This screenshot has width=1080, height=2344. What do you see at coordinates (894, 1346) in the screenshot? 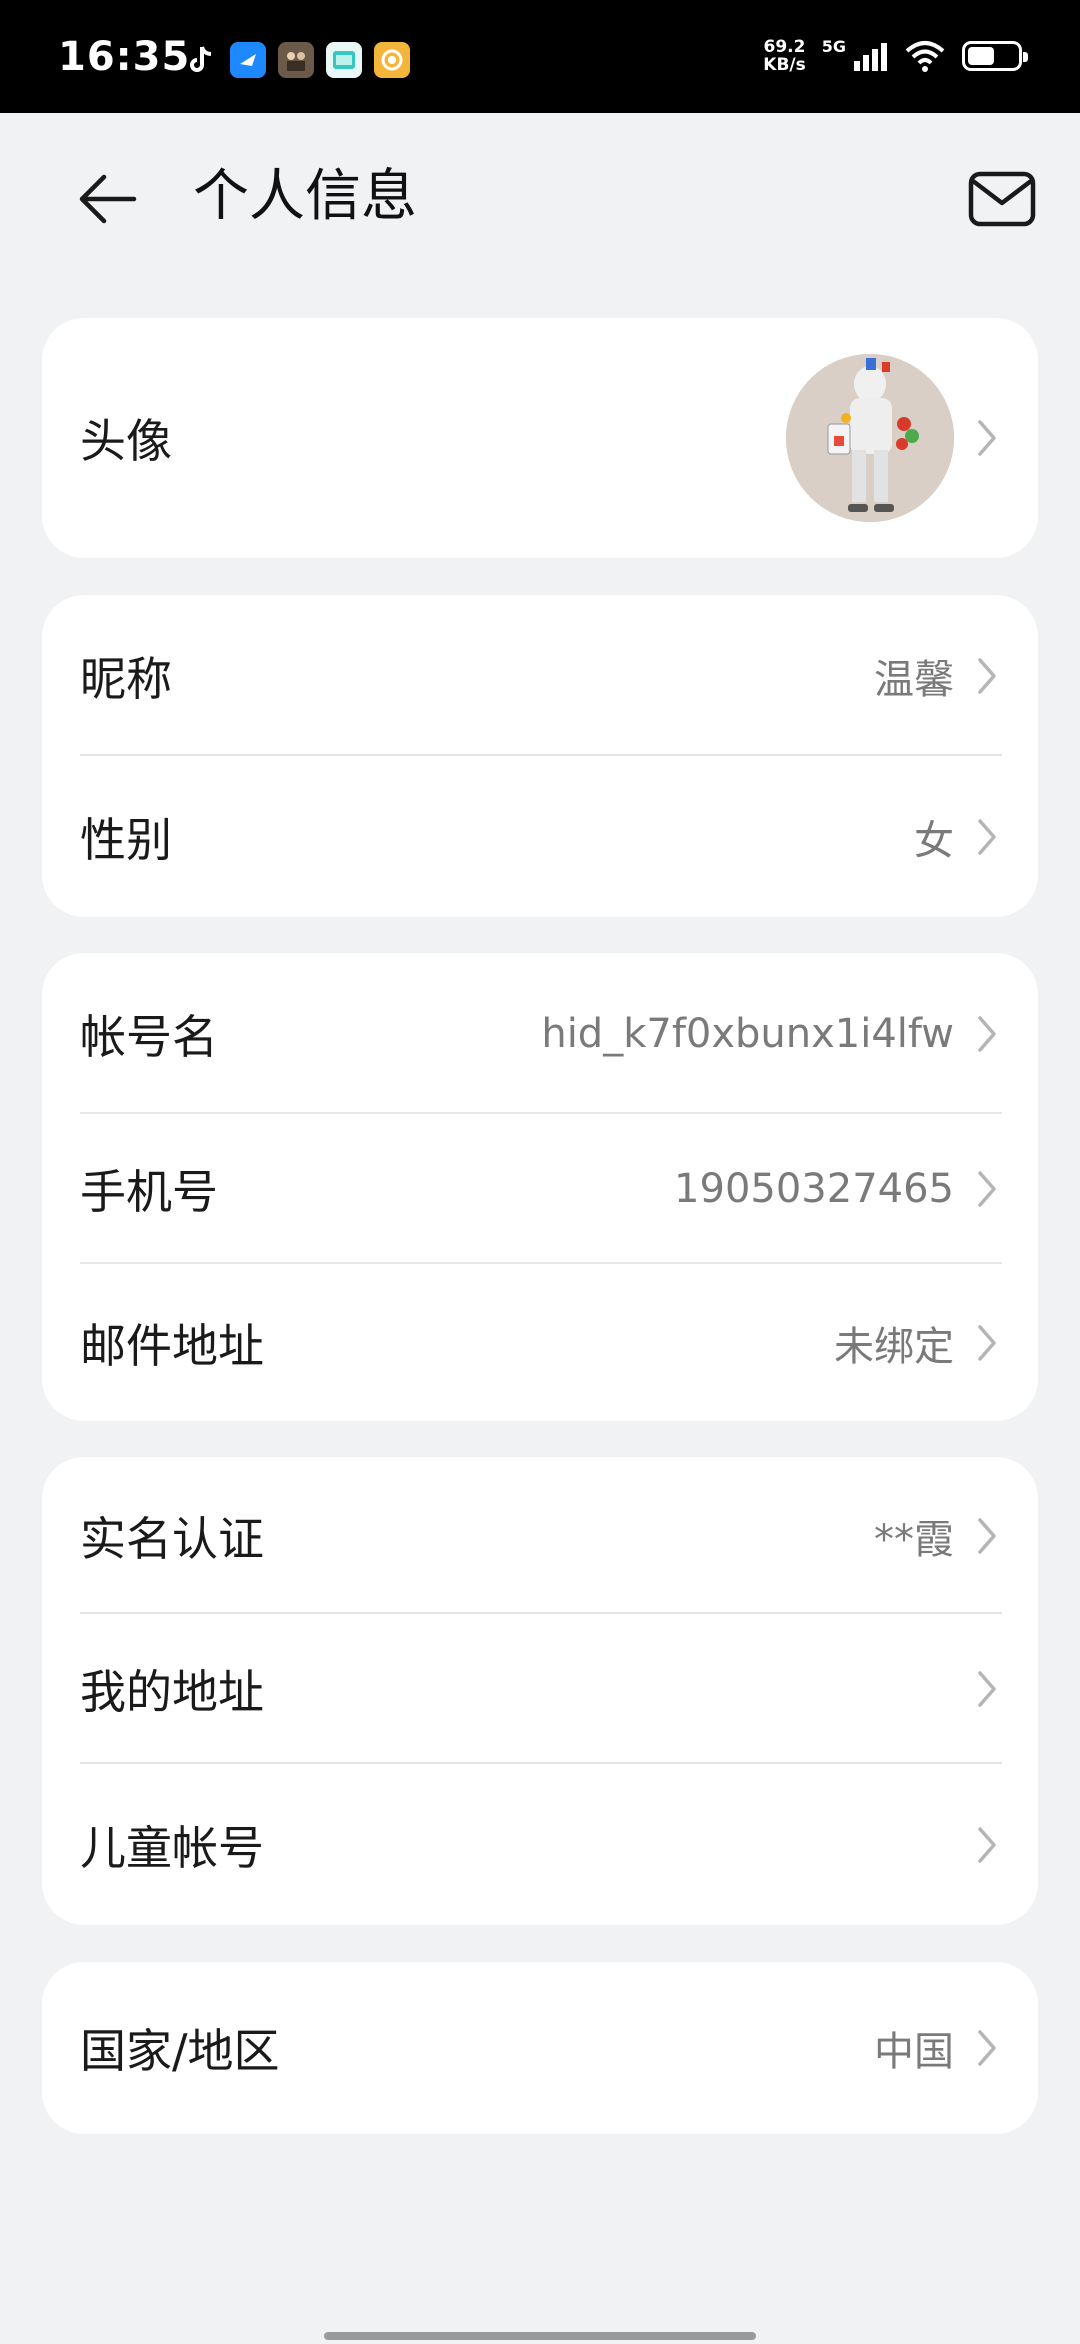
I see `email-value: 未绑定` at bounding box center [894, 1346].